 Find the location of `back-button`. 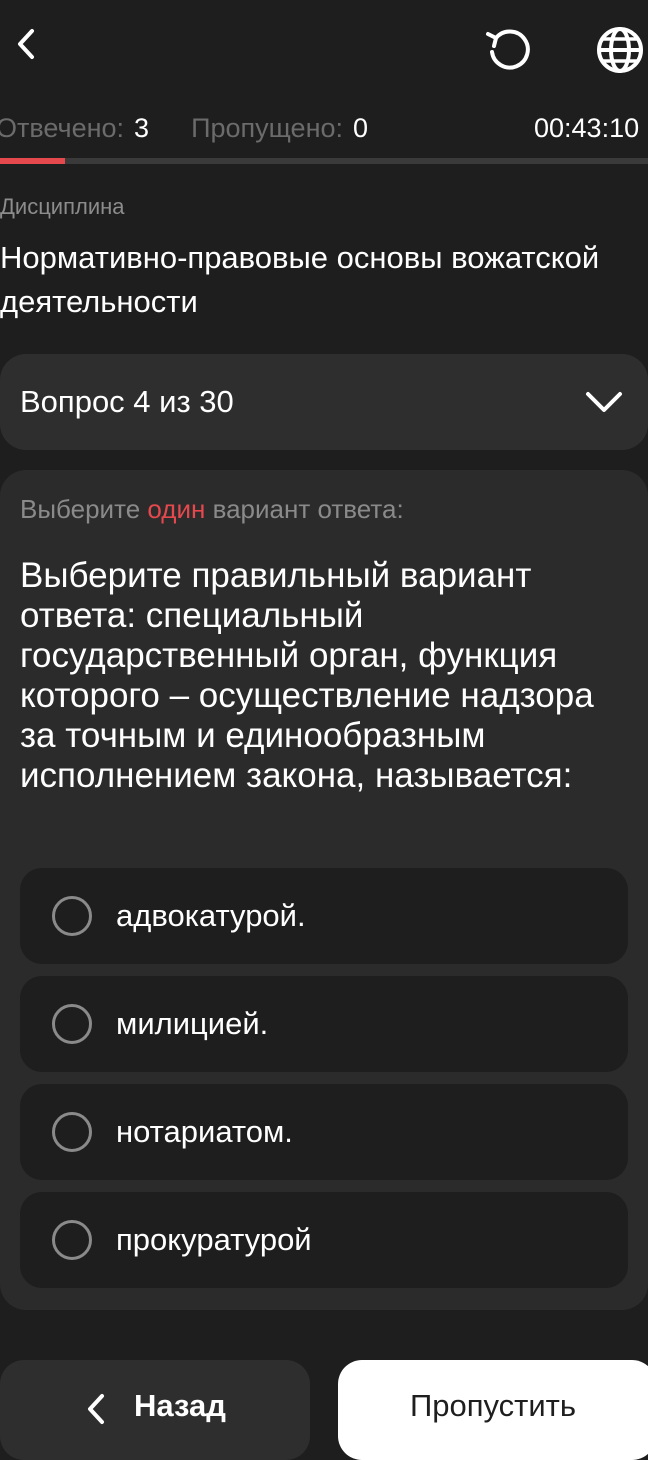

back-button is located at coordinates (26, 44).